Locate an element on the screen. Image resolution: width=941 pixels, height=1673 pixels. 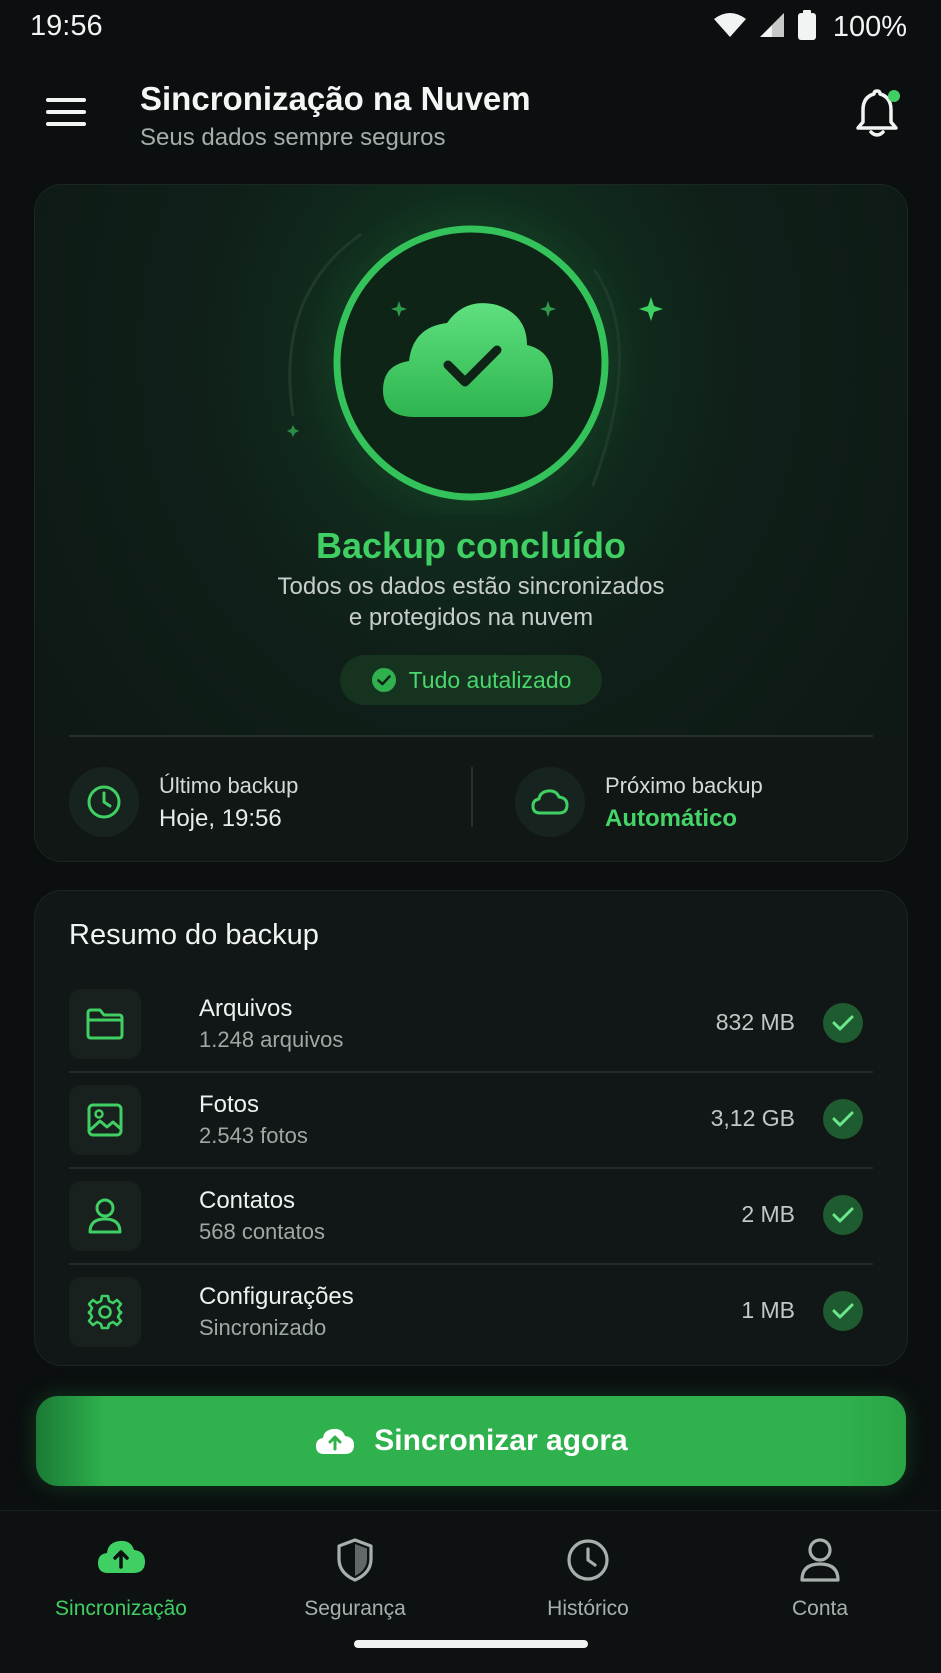
item-name: Contatos is located at coordinates (247, 1200).